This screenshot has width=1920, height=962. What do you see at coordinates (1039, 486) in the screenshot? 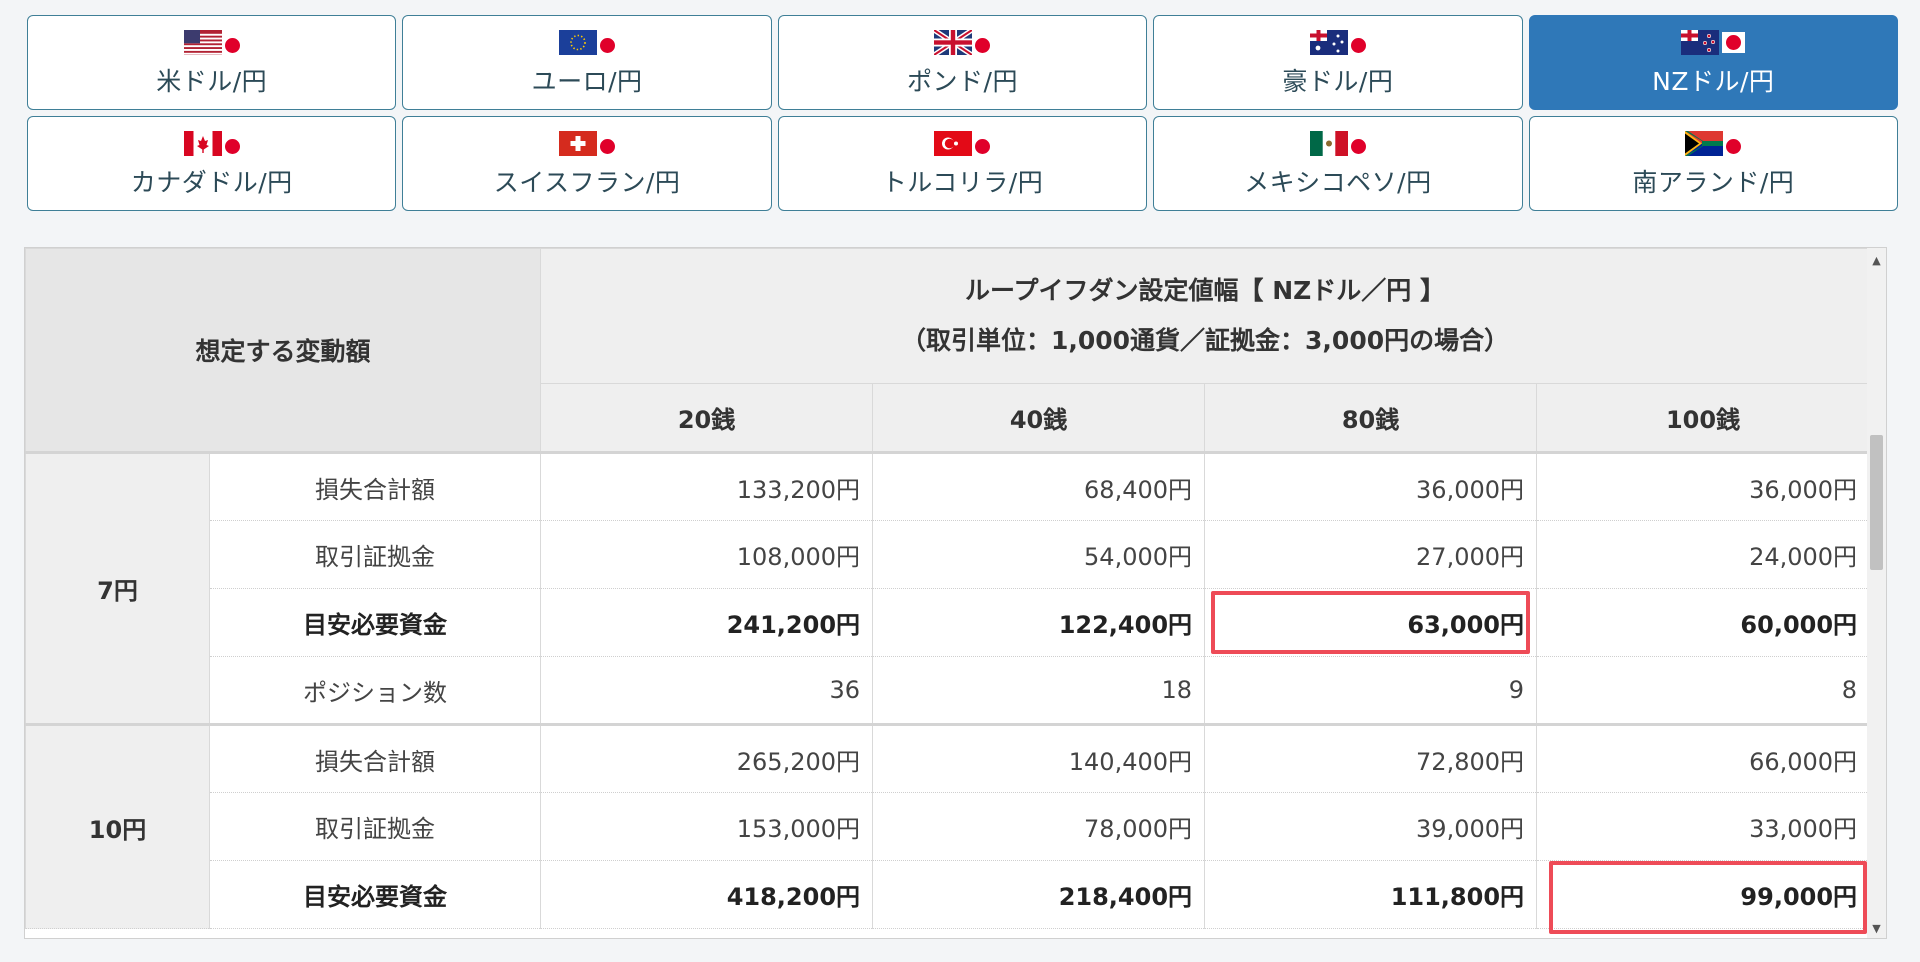
I see `table-cell: 68,400円` at bounding box center [1039, 486].